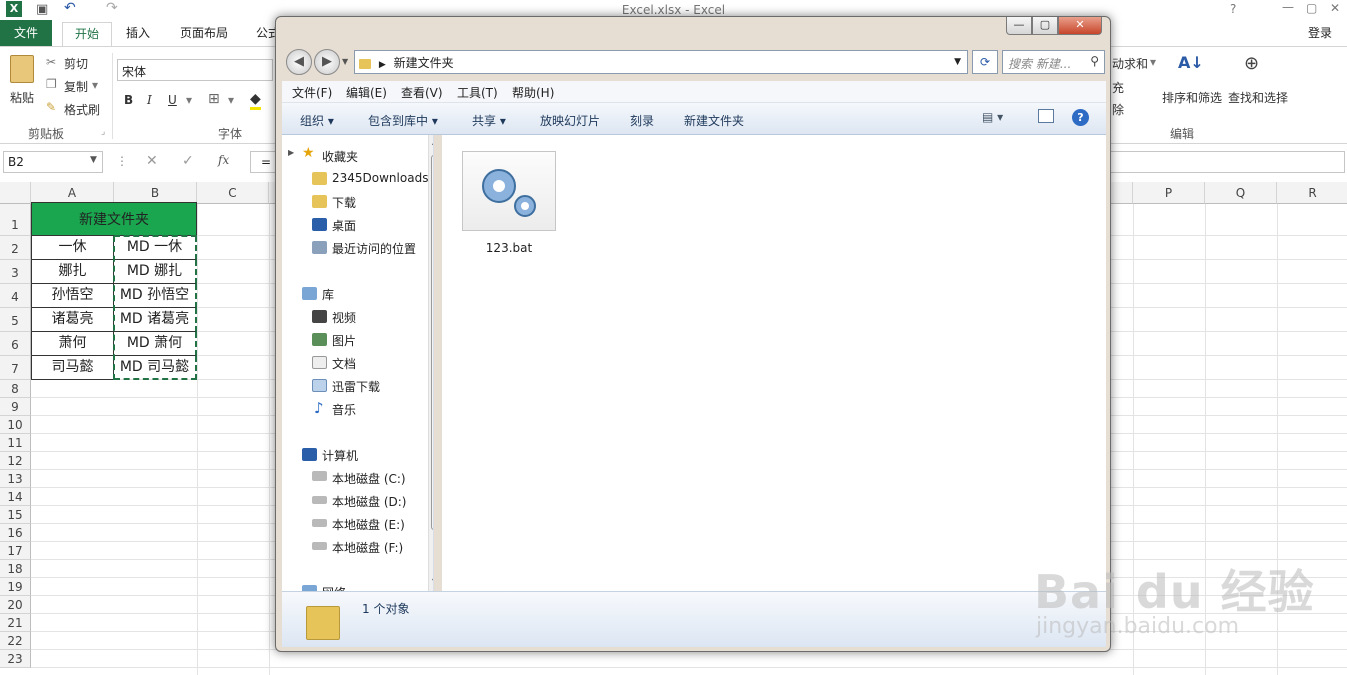  What do you see at coordinates (382, 65) in the screenshot?
I see `breadcrumb-arrow-icon: ▶` at bounding box center [382, 65].